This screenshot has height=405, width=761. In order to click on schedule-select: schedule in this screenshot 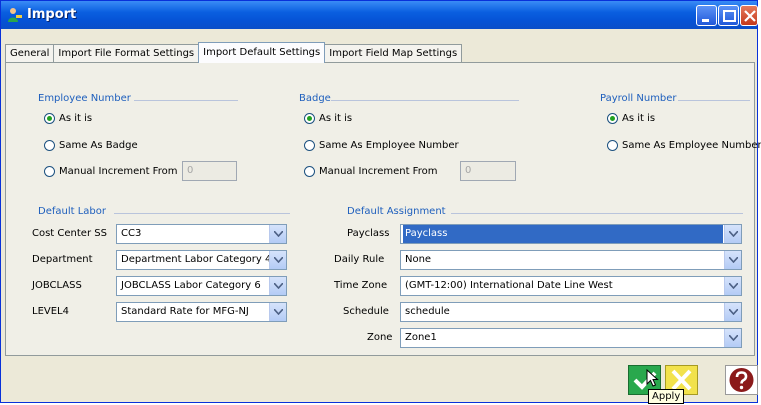, I will do `click(571, 312)`.